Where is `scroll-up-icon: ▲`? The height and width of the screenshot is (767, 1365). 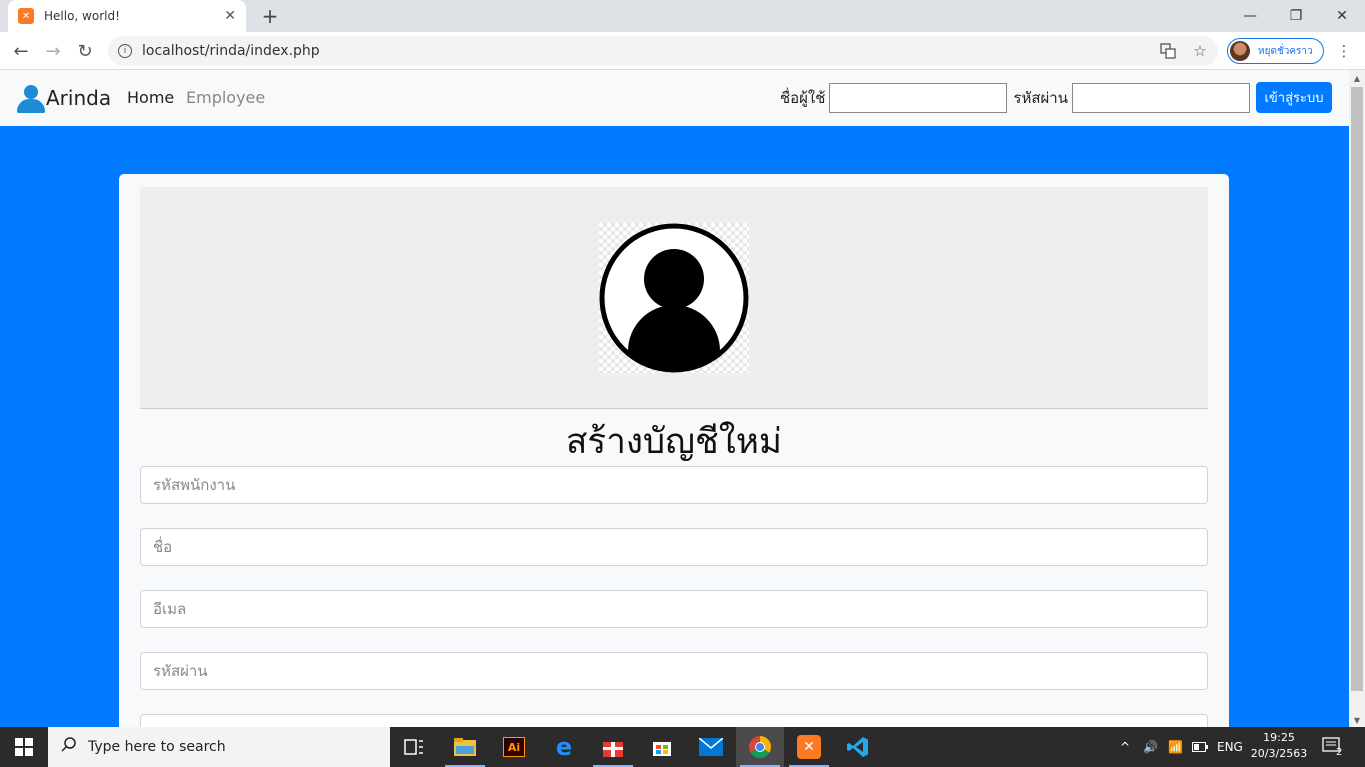
scroll-up-icon: ▲ is located at coordinates (1357, 78).